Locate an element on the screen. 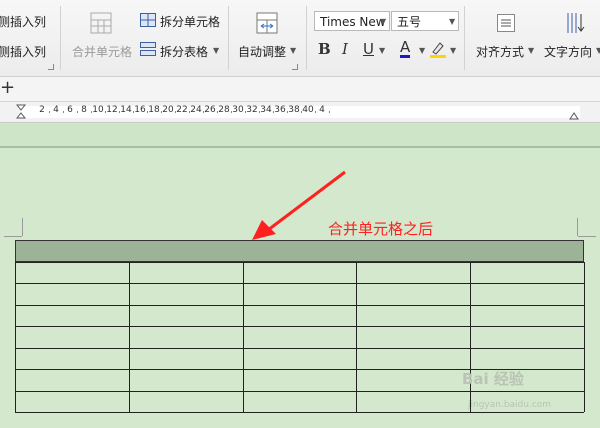 This screenshot has width=600, height=428. merge-cells-button: 合并单元格 is located at coordinates (102, 51).